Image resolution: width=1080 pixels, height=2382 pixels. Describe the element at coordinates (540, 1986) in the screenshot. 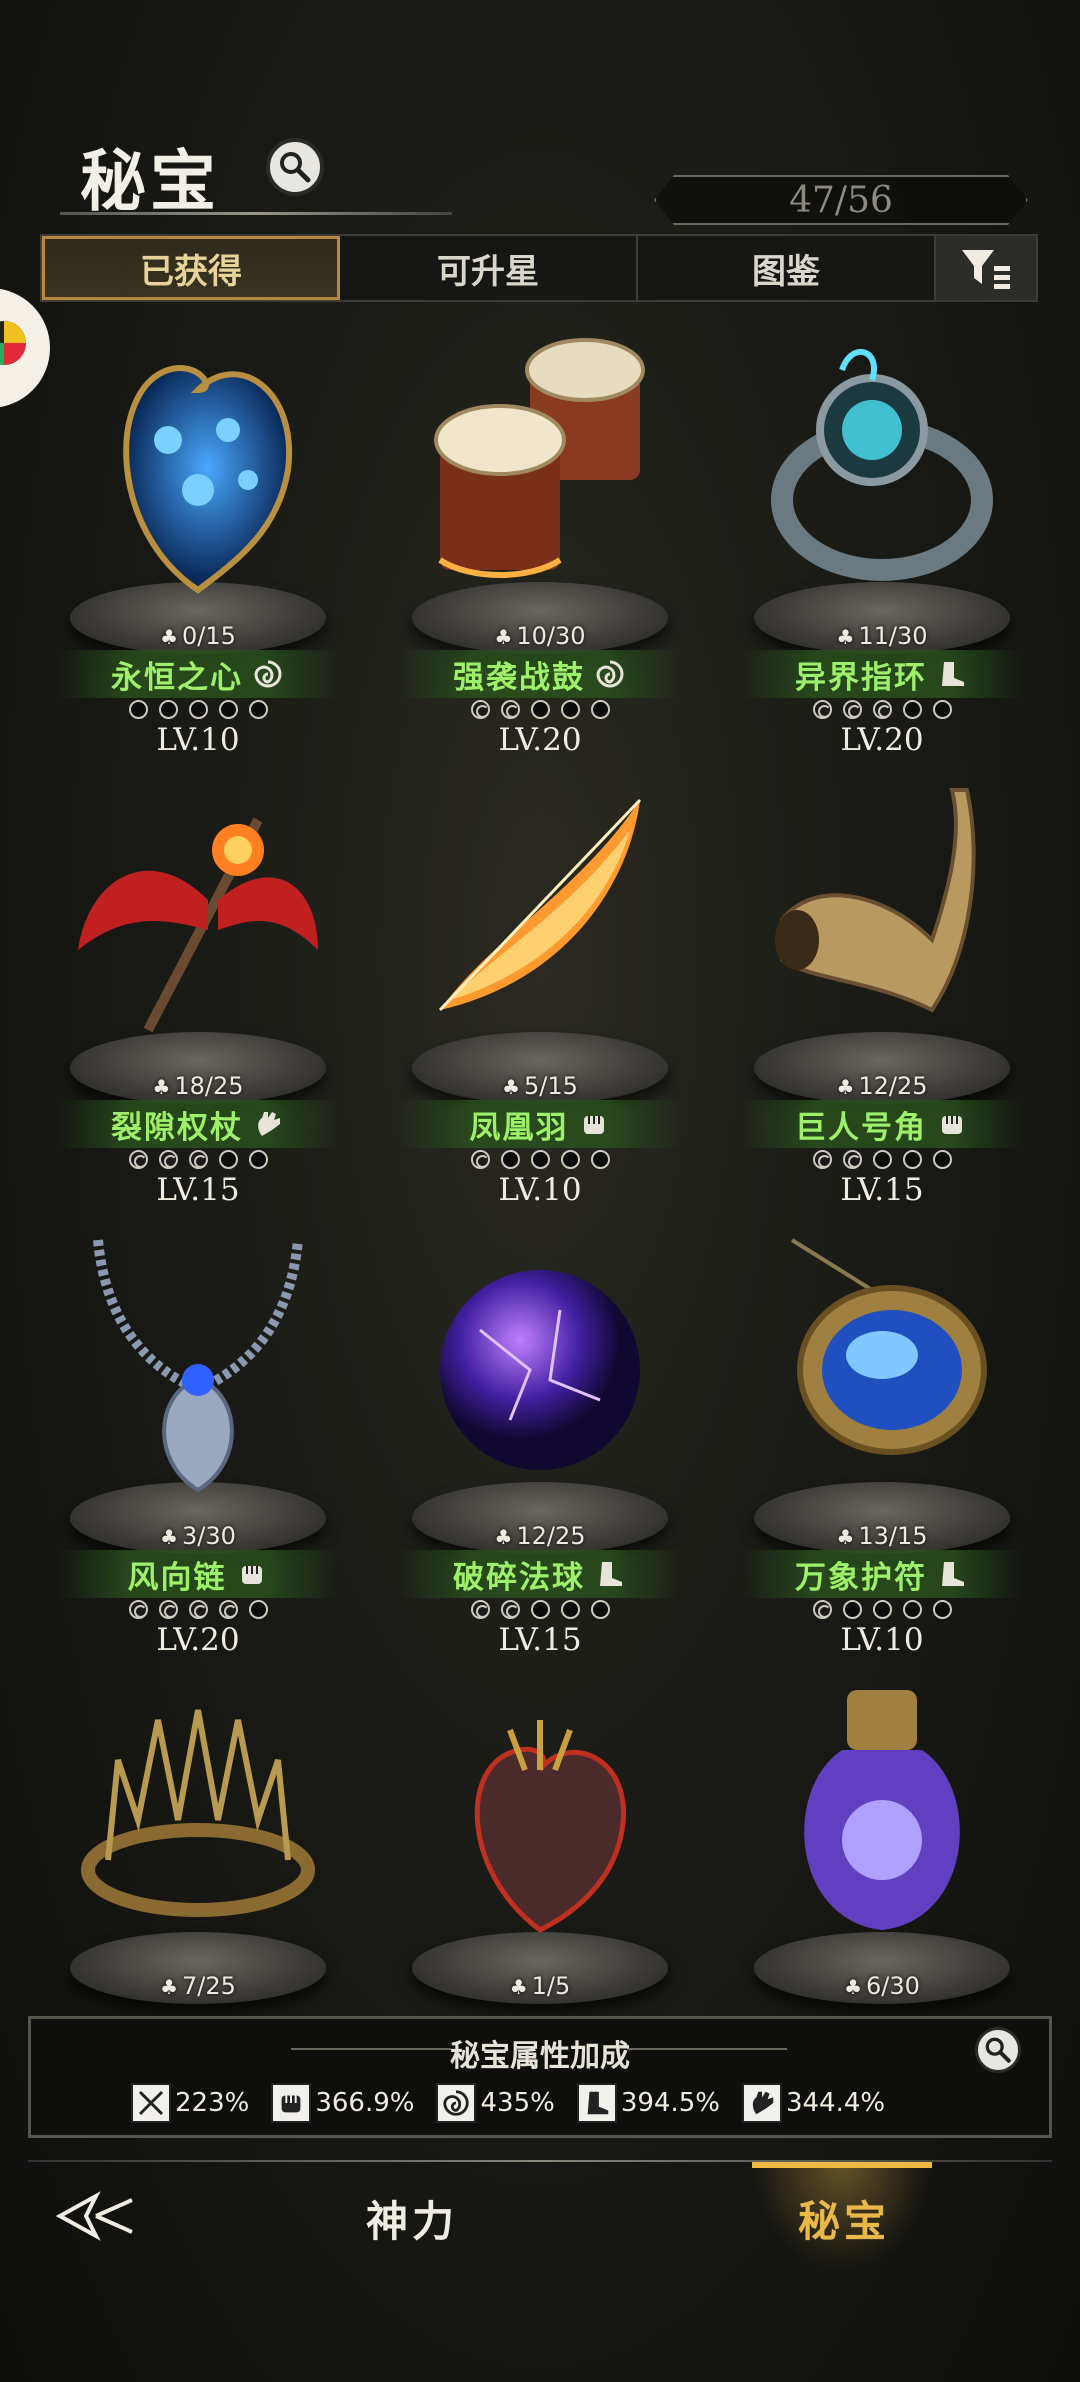

I see `shard-progress: ♣ 1/5` at that location.